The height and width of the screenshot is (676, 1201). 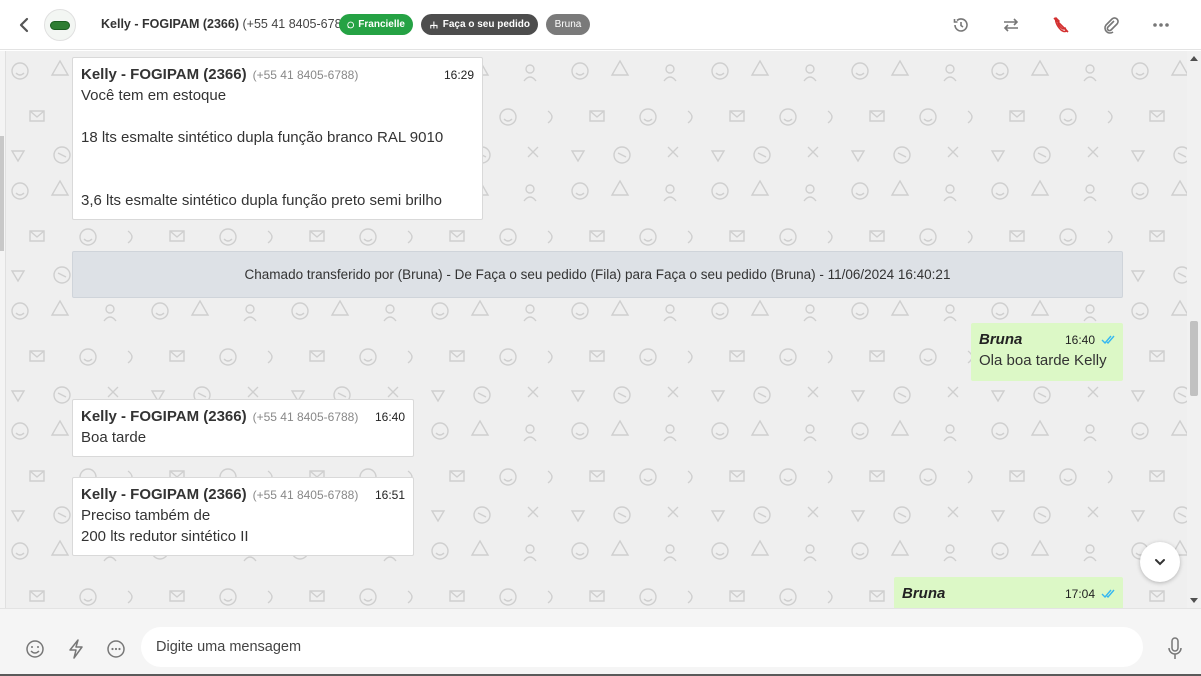 I want to click on attach-icon, so click(x=1111, y=25).